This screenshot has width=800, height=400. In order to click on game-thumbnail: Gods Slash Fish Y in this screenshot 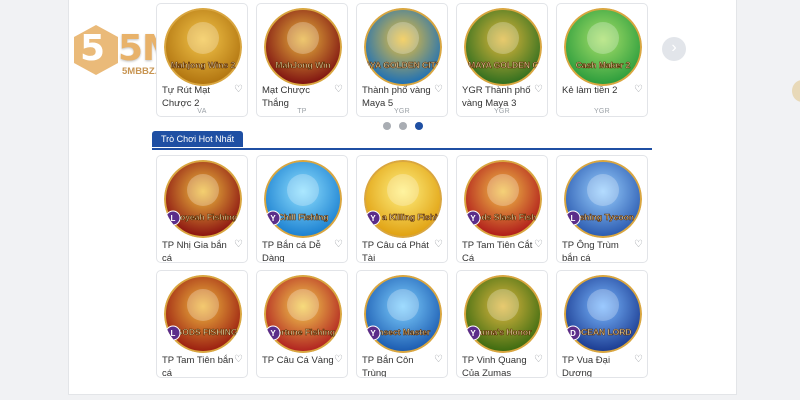, I will do `click(503, 199)`.